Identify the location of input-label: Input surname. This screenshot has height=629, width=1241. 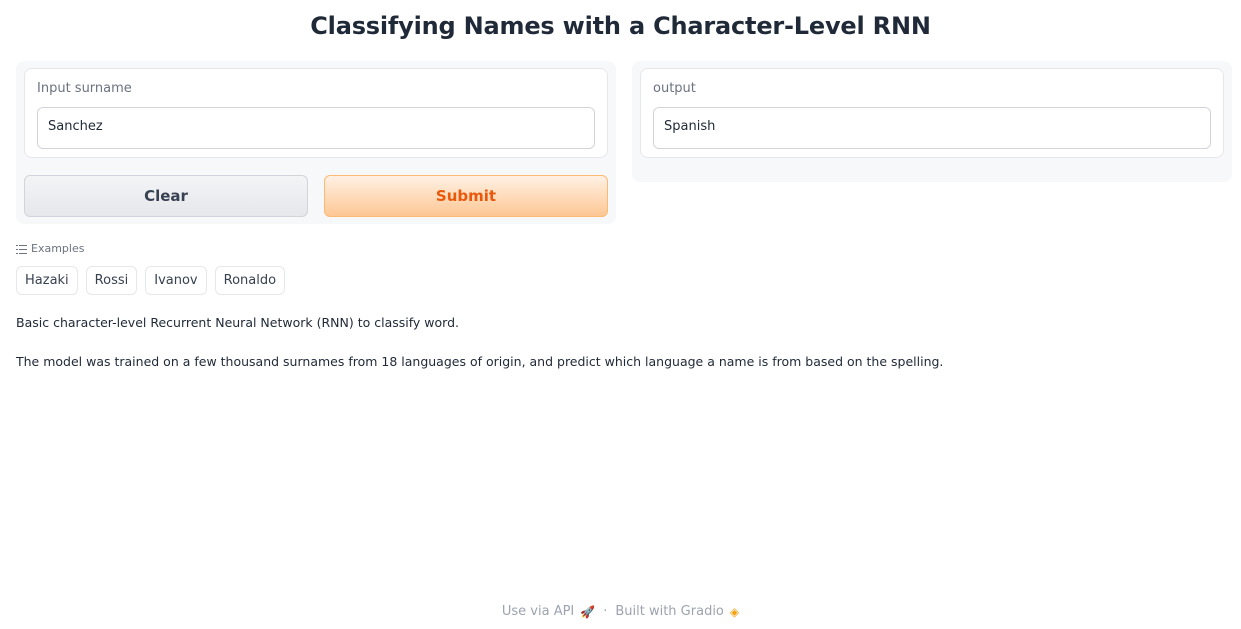
(84, 88).